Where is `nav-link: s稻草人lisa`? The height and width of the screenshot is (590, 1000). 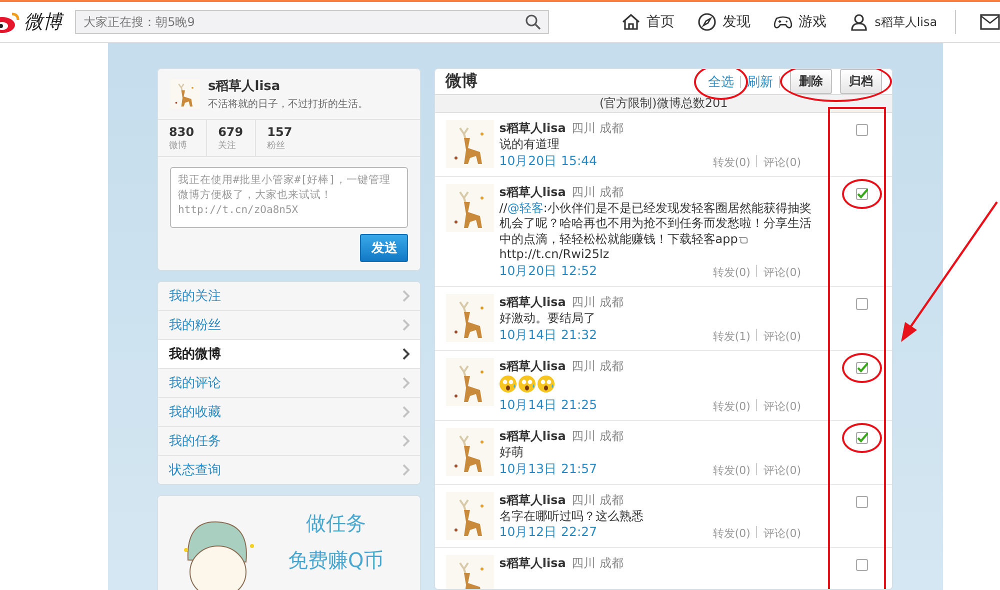
nav-link: s稻草人lisa is located at coordinates (906, 22).